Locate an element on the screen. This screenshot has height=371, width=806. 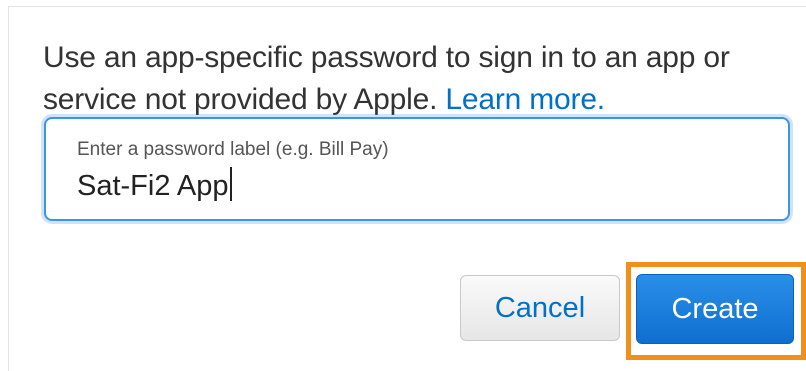
cancel-button: Cancel is located at coordinates (540, 308).